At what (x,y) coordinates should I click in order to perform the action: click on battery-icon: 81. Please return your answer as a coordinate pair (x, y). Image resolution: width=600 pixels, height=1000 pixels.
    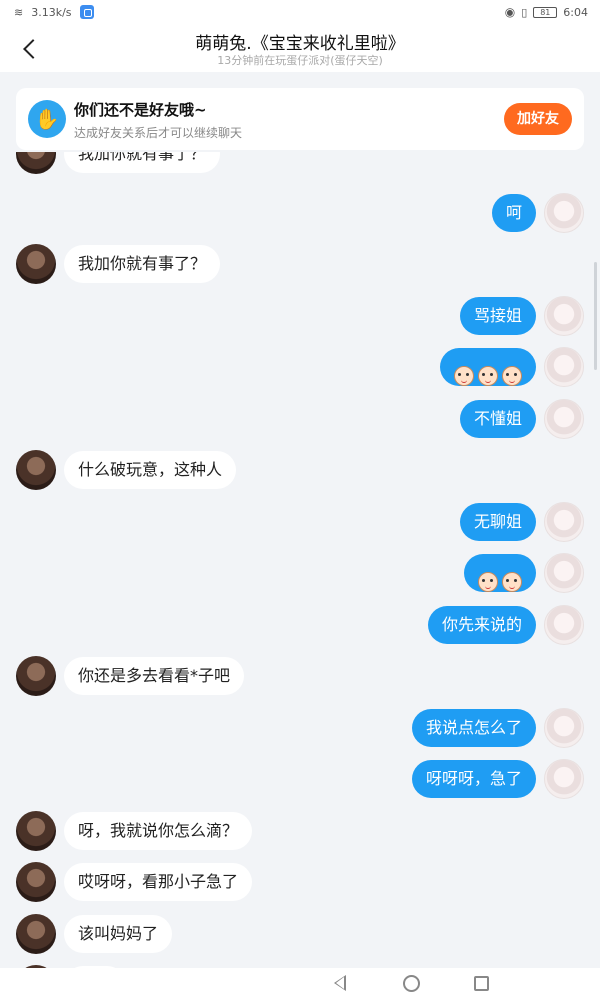
    Looking at the image, I should click on (545, 12).